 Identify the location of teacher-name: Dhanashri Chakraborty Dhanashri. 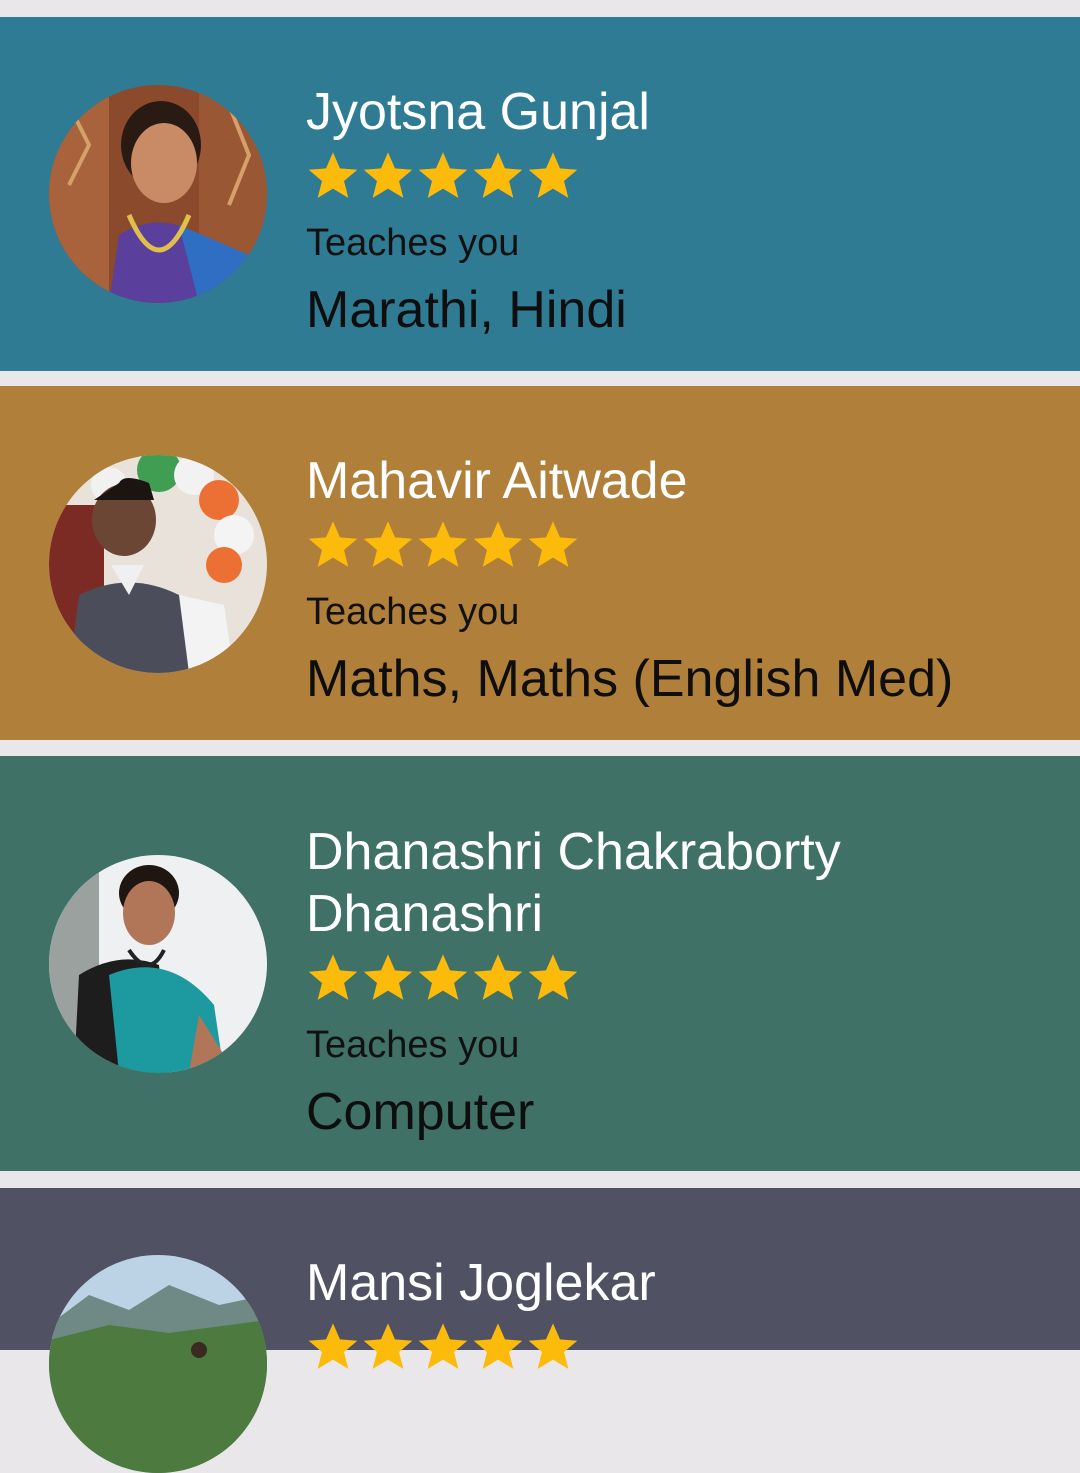
(573, 883).